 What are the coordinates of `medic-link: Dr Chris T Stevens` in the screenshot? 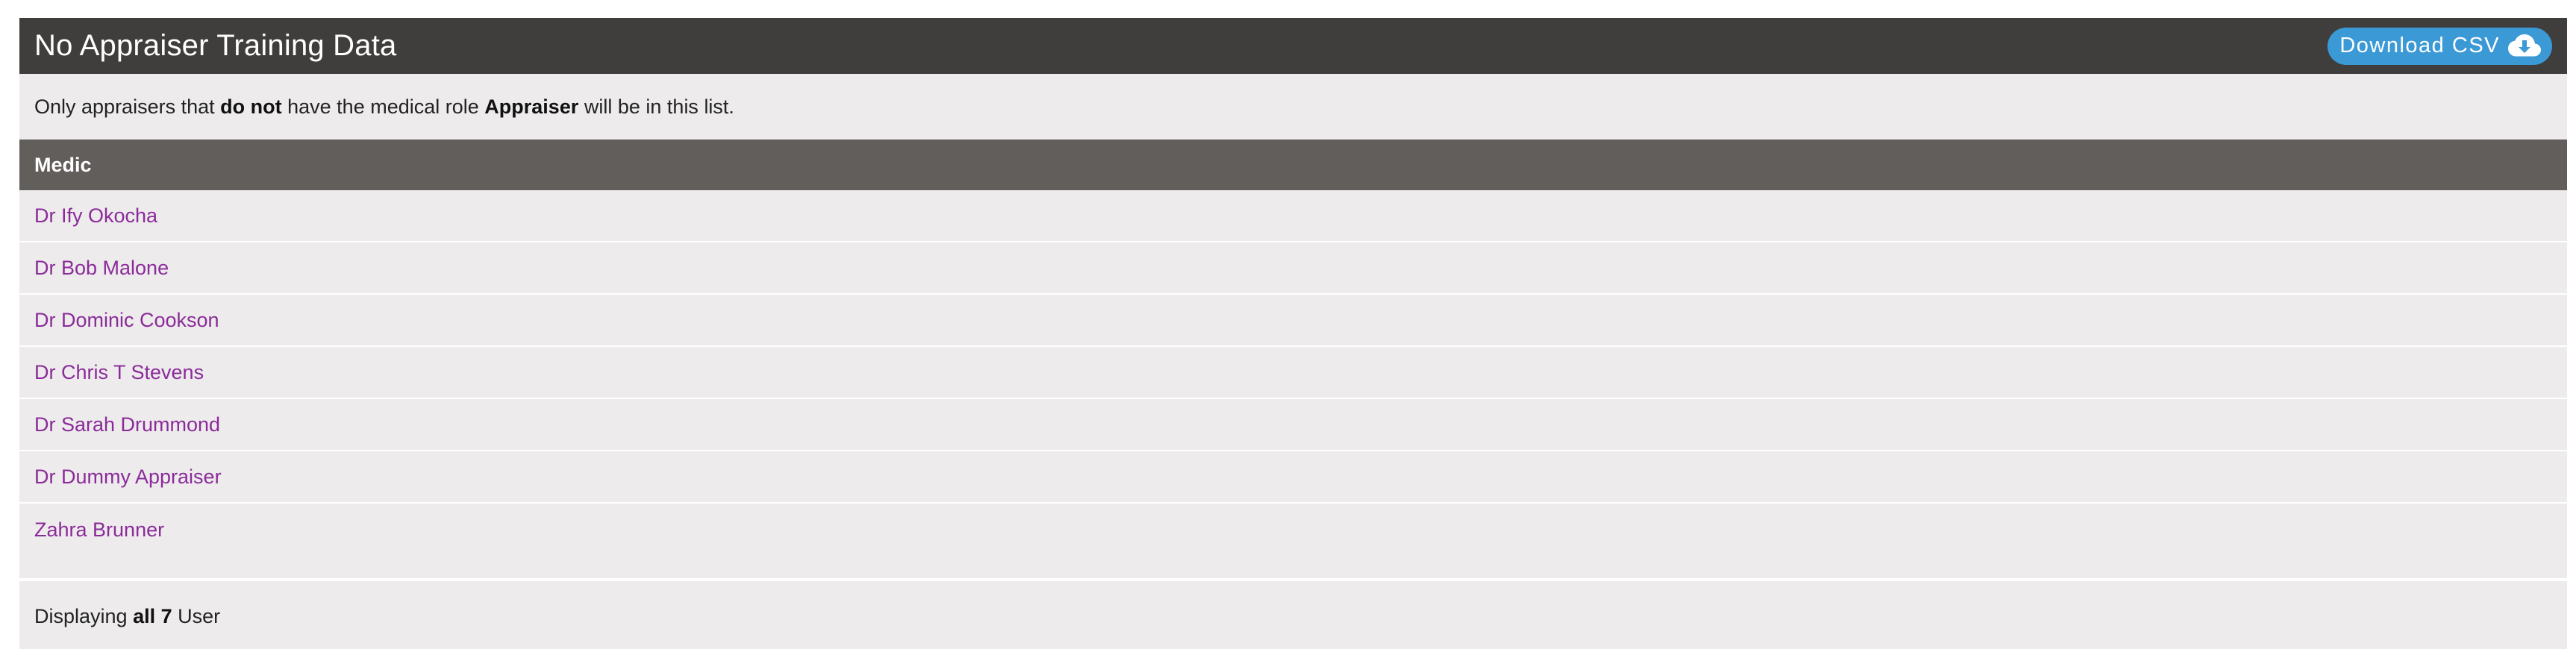 It's located at (119, 372).